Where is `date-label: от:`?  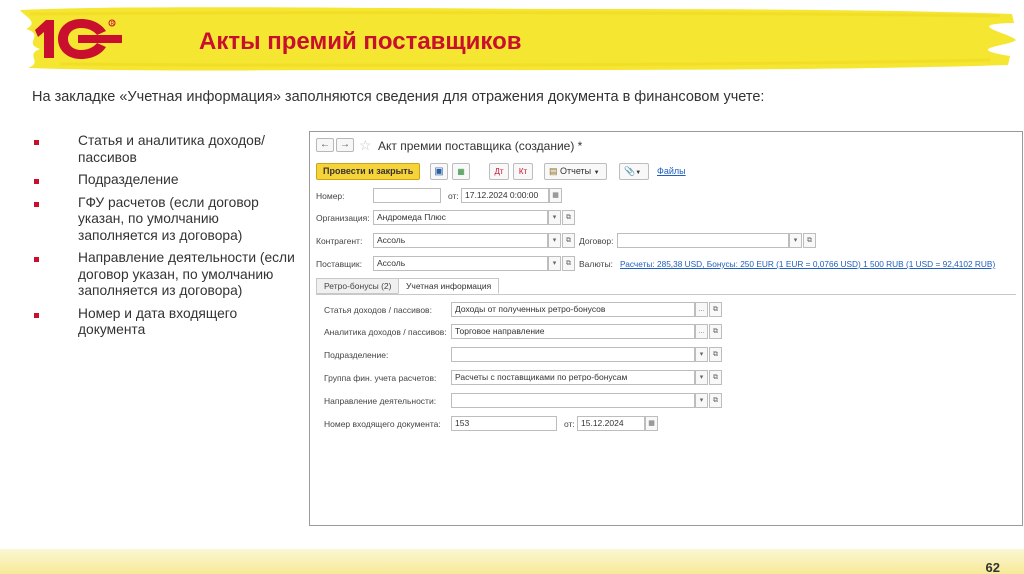
date-label: от: is located at coordinates (453, 196).